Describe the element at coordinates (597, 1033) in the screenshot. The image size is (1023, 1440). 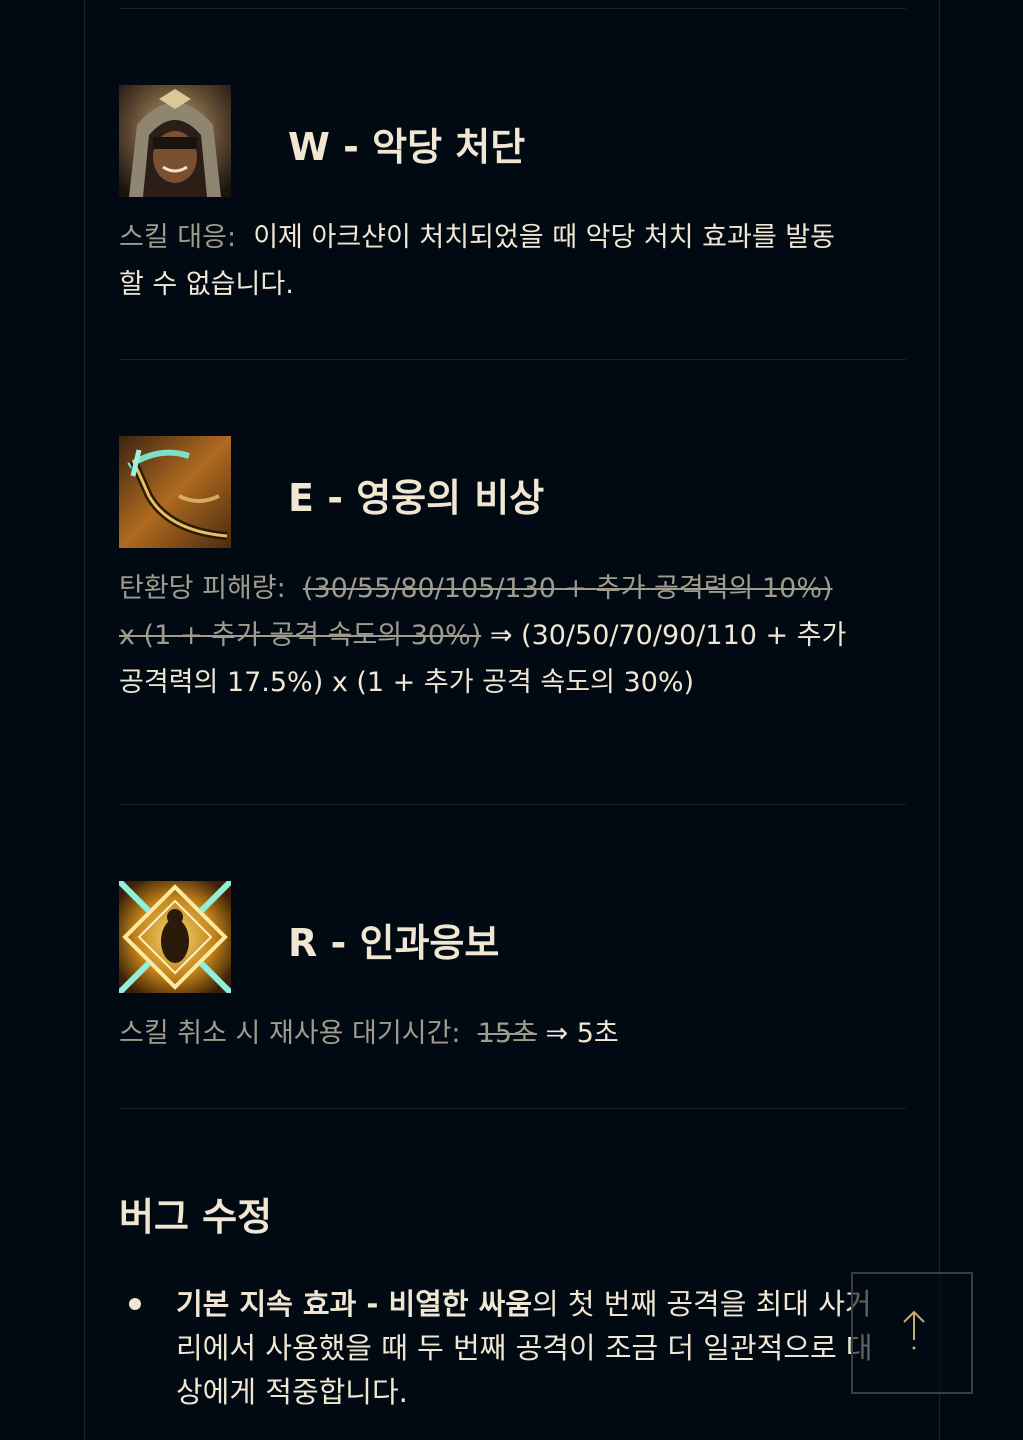
I see `new-value: 5초` at that location.